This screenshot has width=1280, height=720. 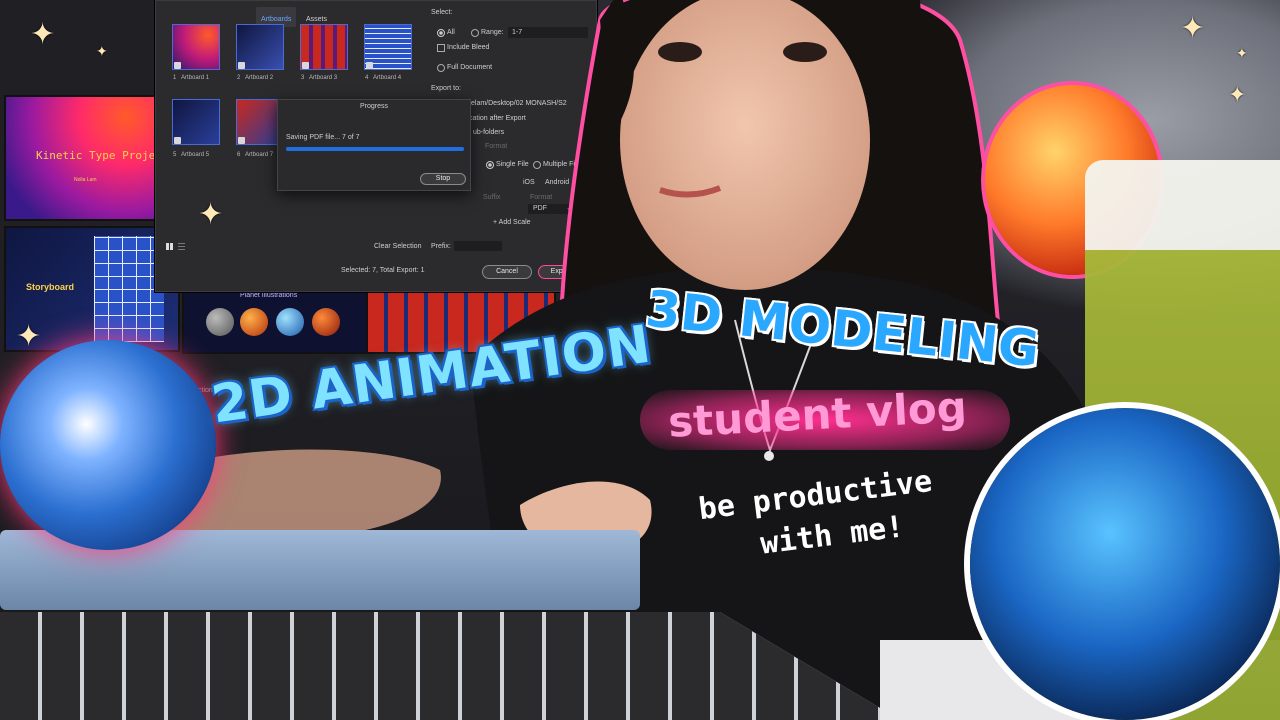 What do you see at coordinates (1125, 564) in the screenshot?
I see `planet-blue` at bounding box center [1125, 564].